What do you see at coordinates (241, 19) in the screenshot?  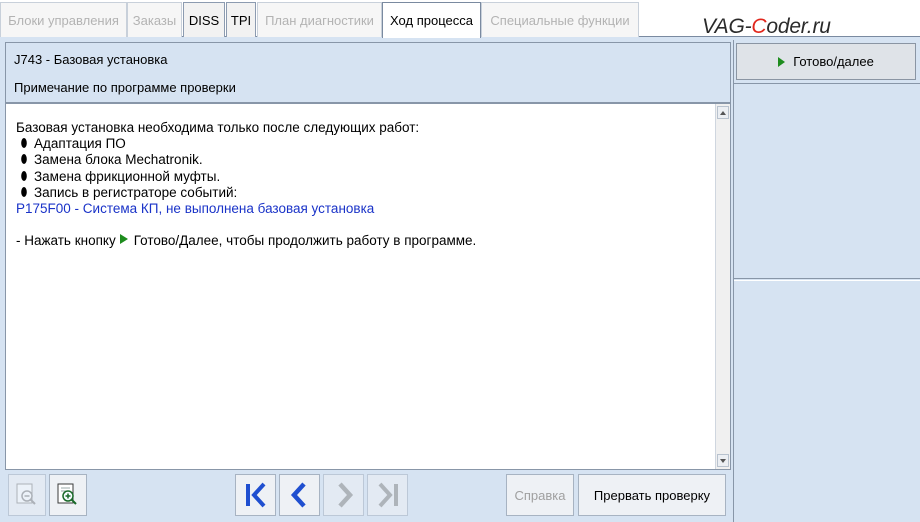 I see `tab-tpi: TPI` at bounding box center [241, 19].